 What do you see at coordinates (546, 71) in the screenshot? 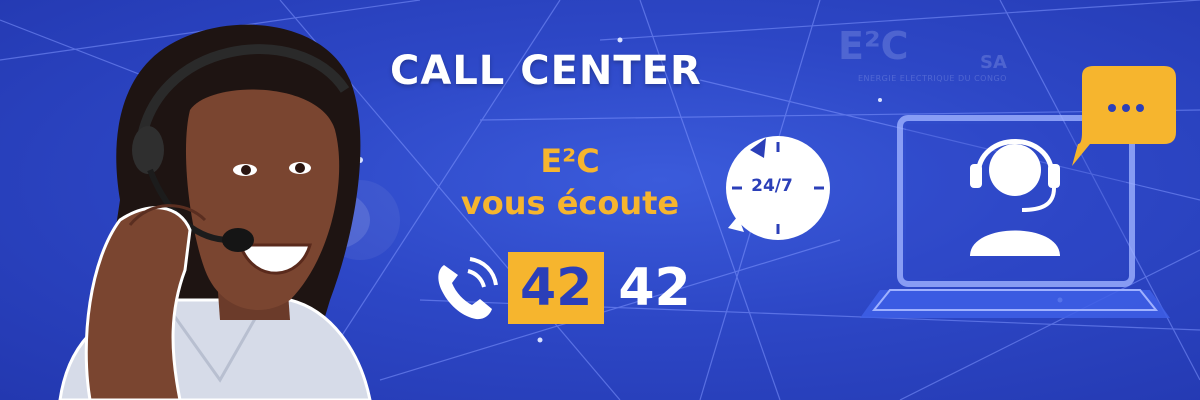
I see `headline: CALL CENTER` at bounding box center [546, 71].